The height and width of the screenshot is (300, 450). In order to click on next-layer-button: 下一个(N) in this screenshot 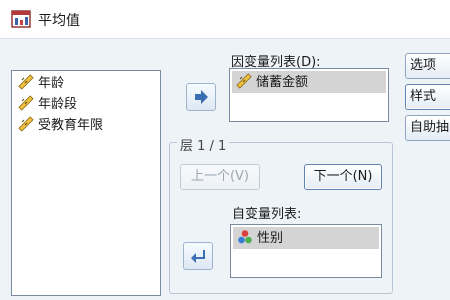, I will do `click(343, 177)`.